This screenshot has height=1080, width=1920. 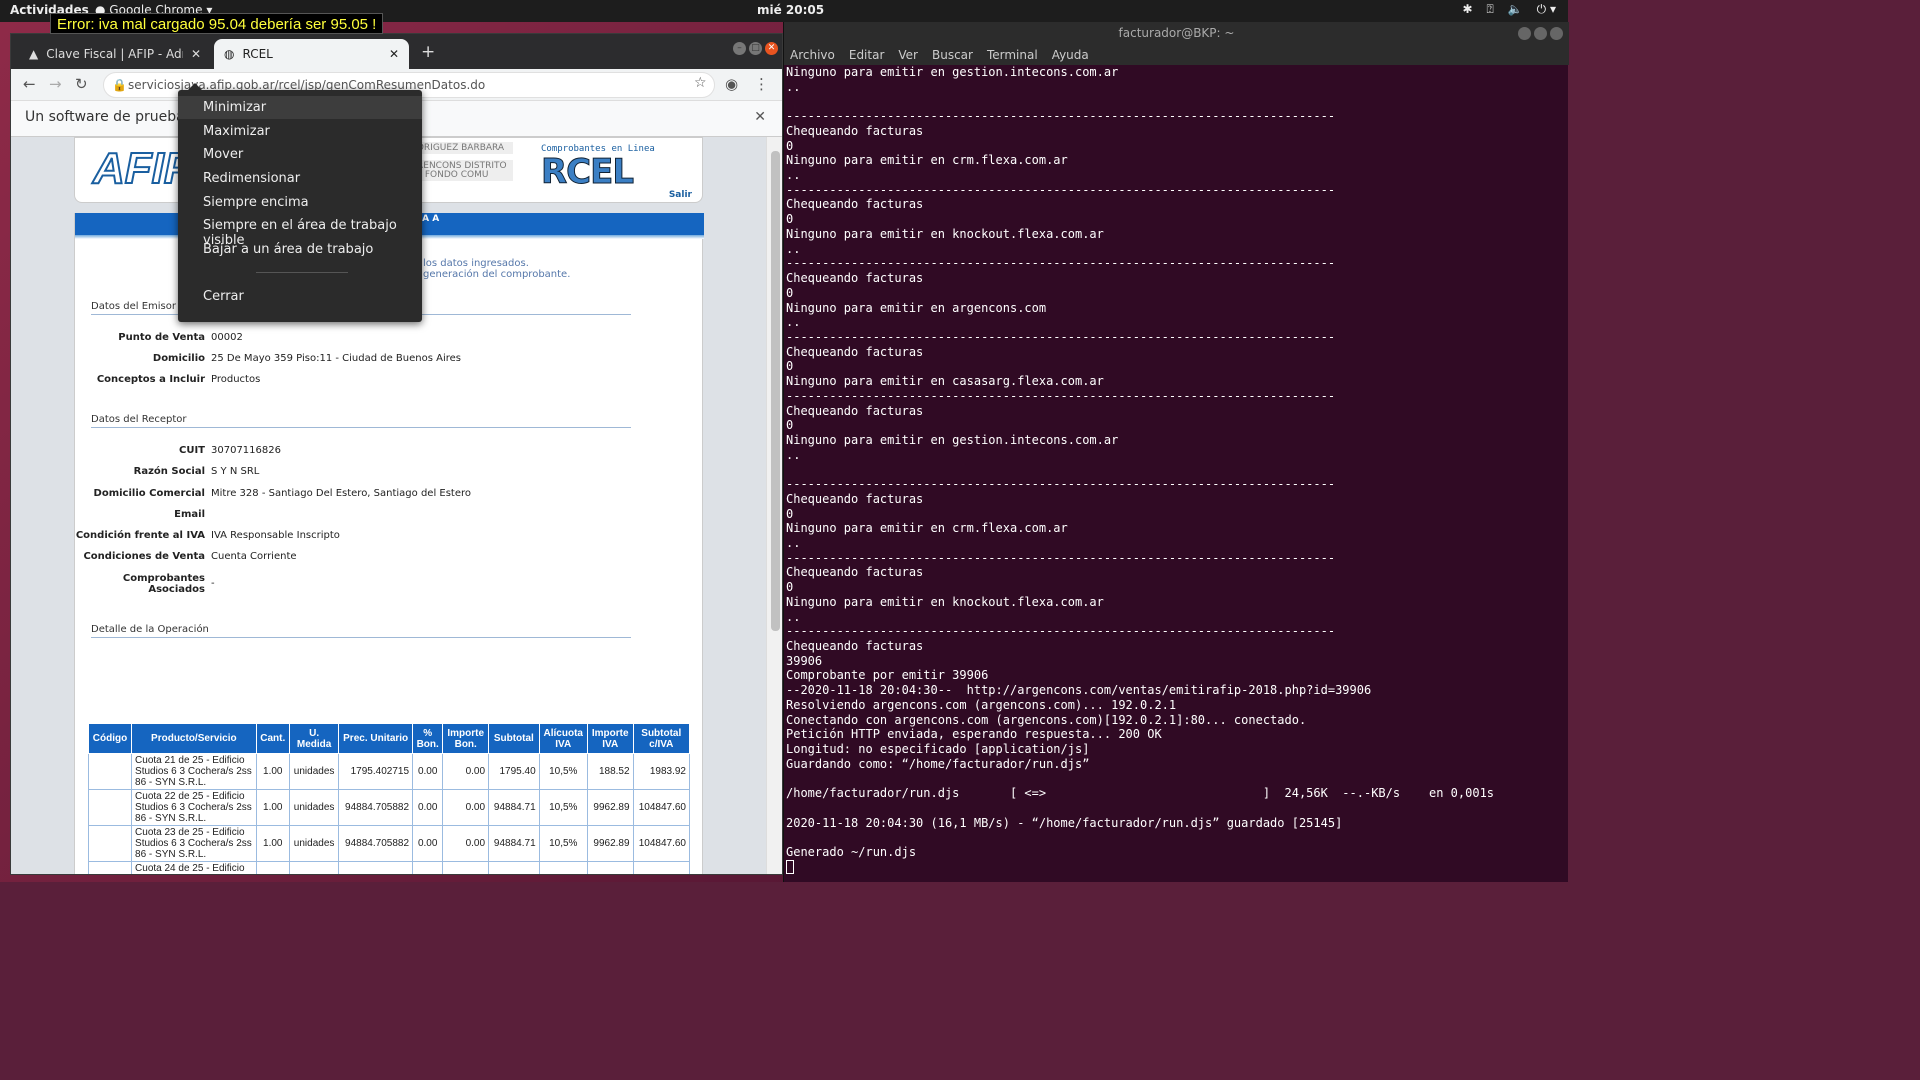 I want to click on close-window-button: ✕, so click(x=771, y=48).